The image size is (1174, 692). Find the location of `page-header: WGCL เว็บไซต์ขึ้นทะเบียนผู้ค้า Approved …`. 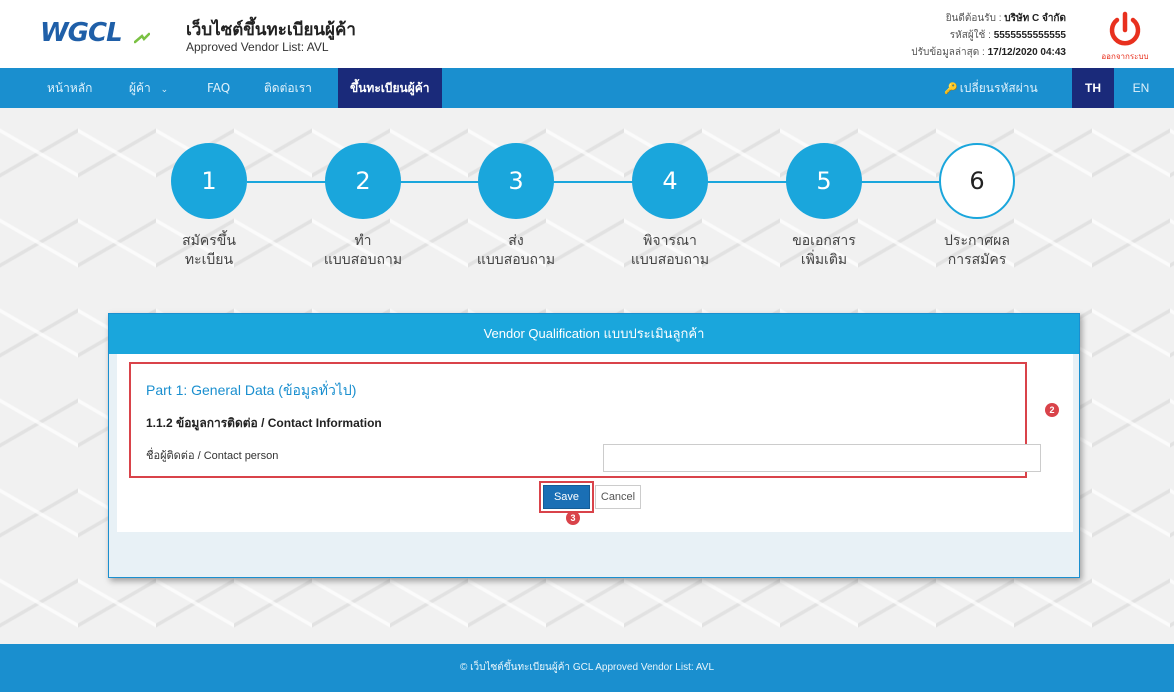

page-header: WGCL เว็บไซต์ขึ้นทะเบียนผู้ค้า Approved … is located at coordinates (587, 34).